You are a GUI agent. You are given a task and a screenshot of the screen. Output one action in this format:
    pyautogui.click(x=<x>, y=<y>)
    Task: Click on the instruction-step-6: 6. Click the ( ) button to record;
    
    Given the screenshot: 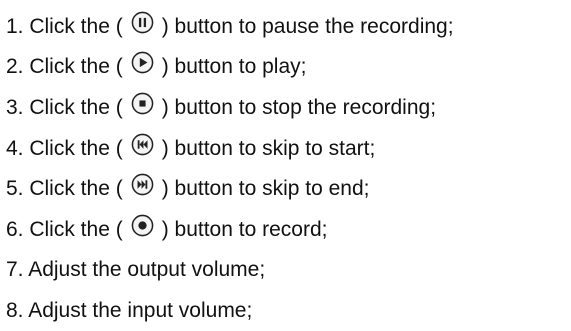 What is the action you would take?
    pyautogui.click(x=288, y=229)
    